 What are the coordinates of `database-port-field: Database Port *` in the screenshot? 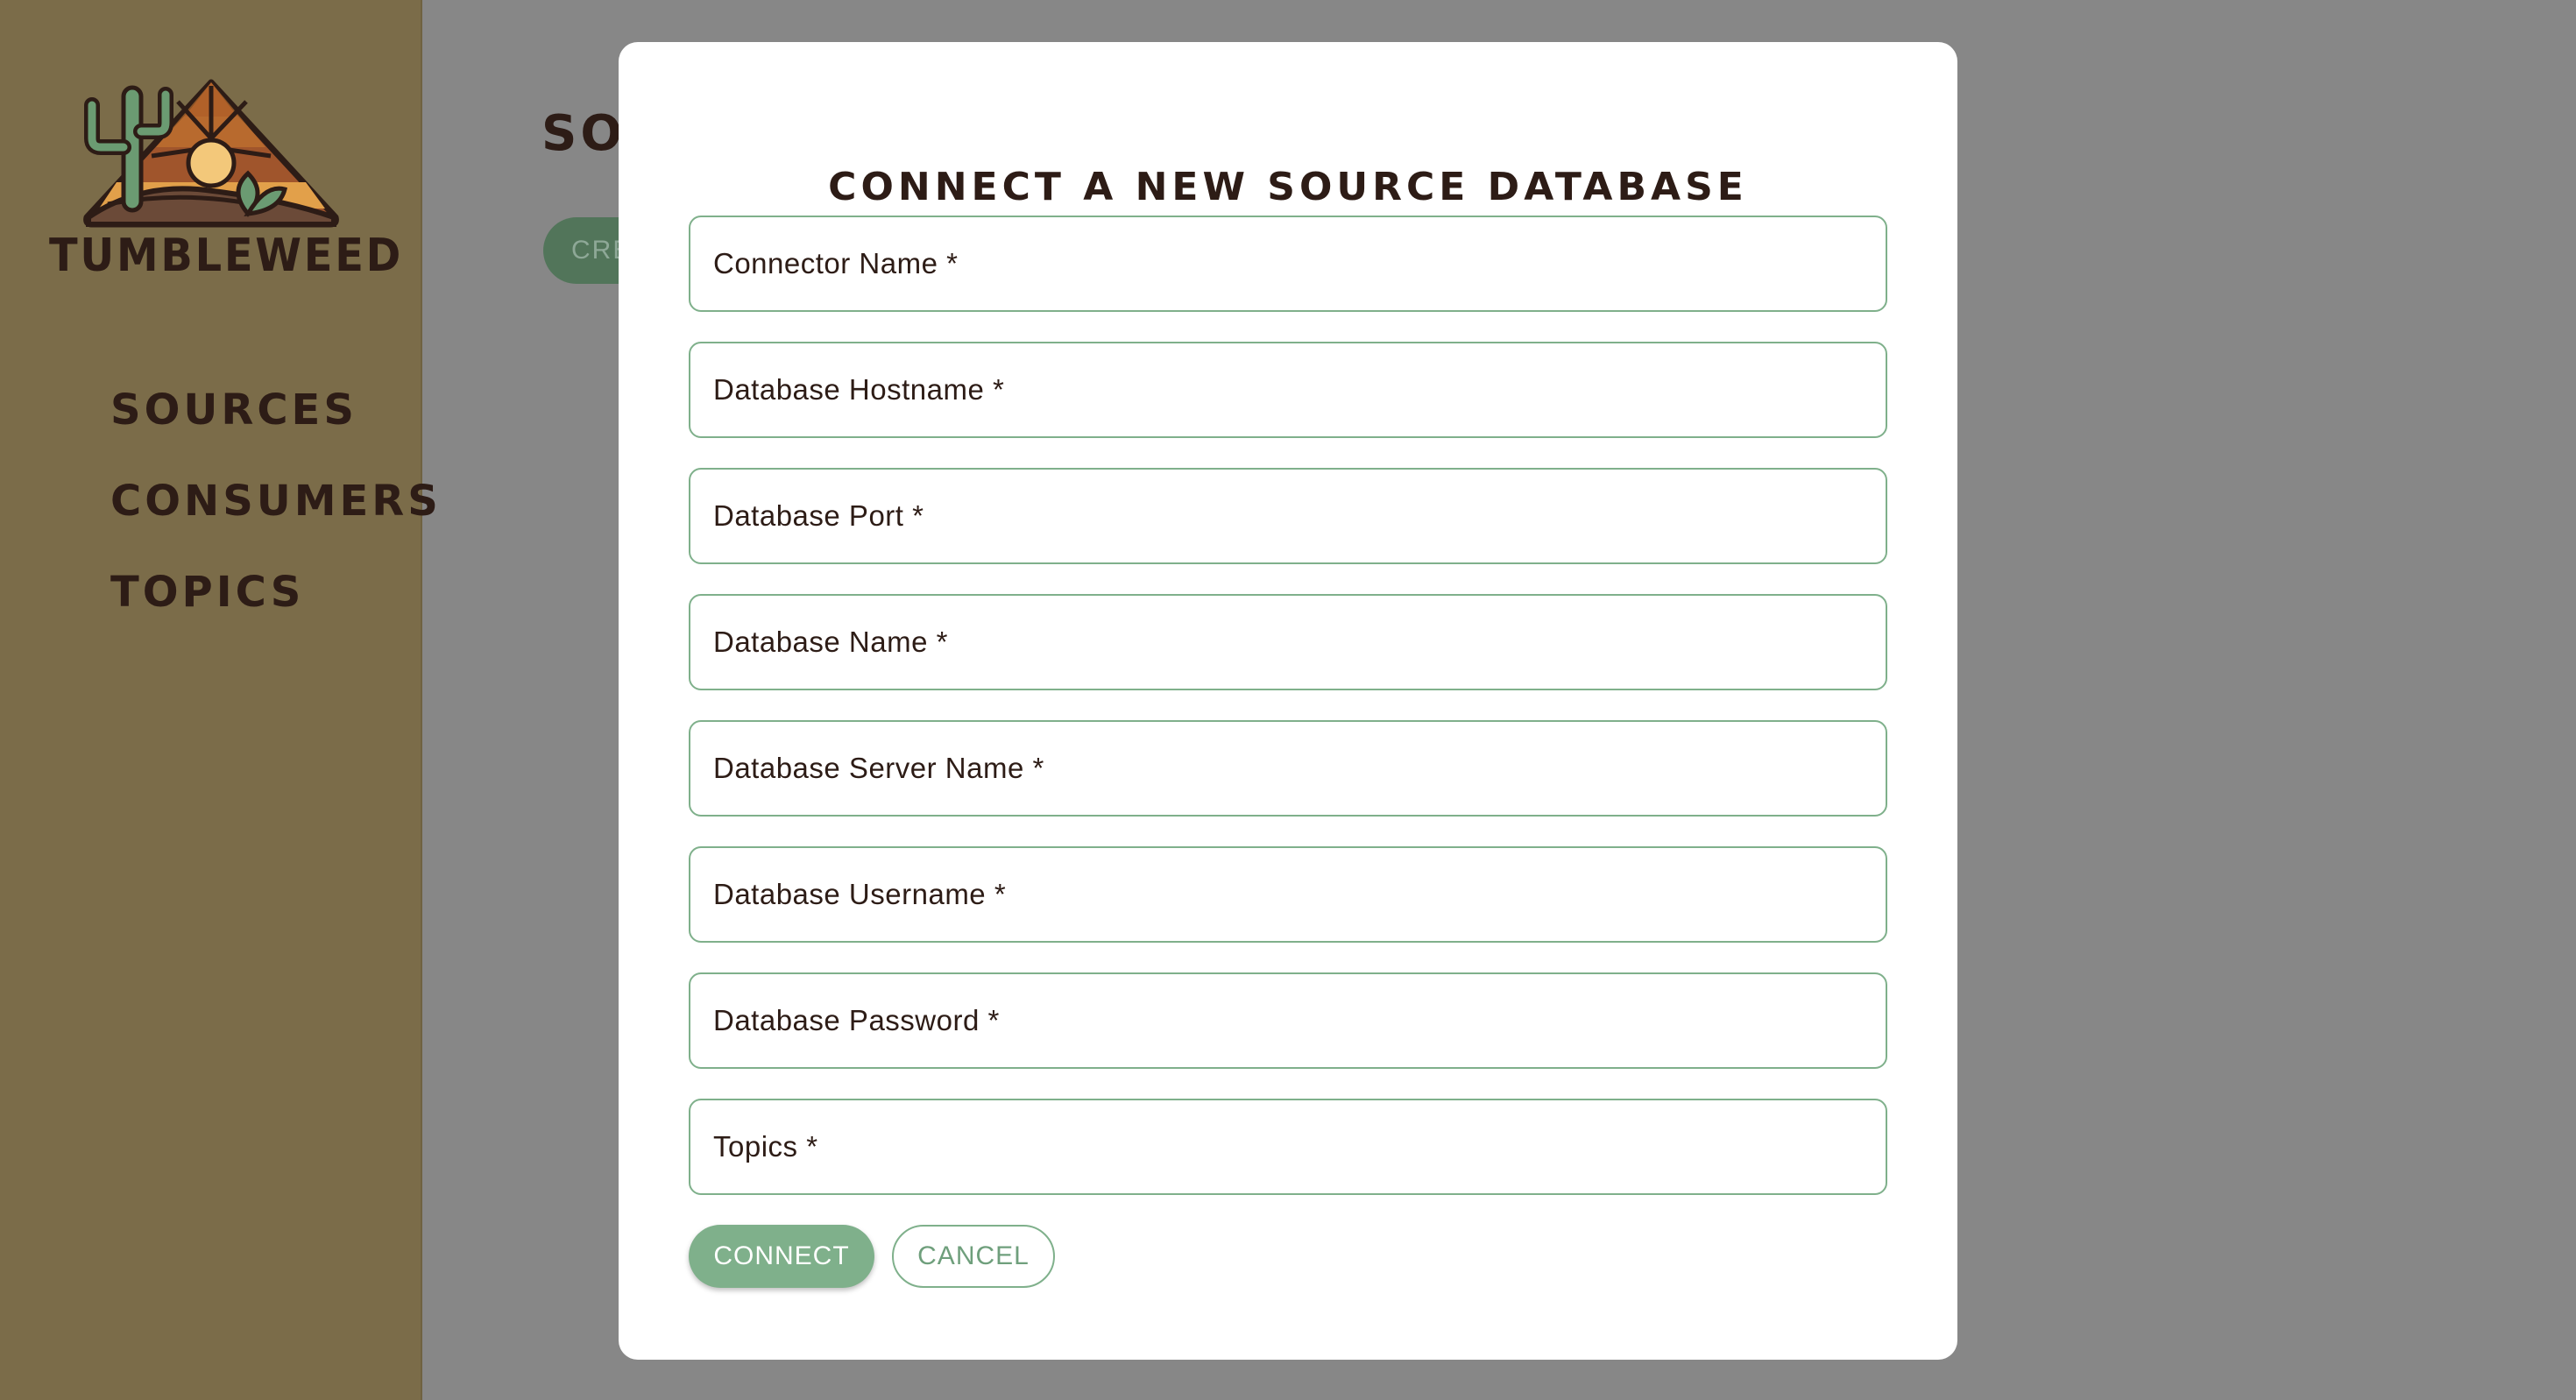 It's located at (1288, 516).